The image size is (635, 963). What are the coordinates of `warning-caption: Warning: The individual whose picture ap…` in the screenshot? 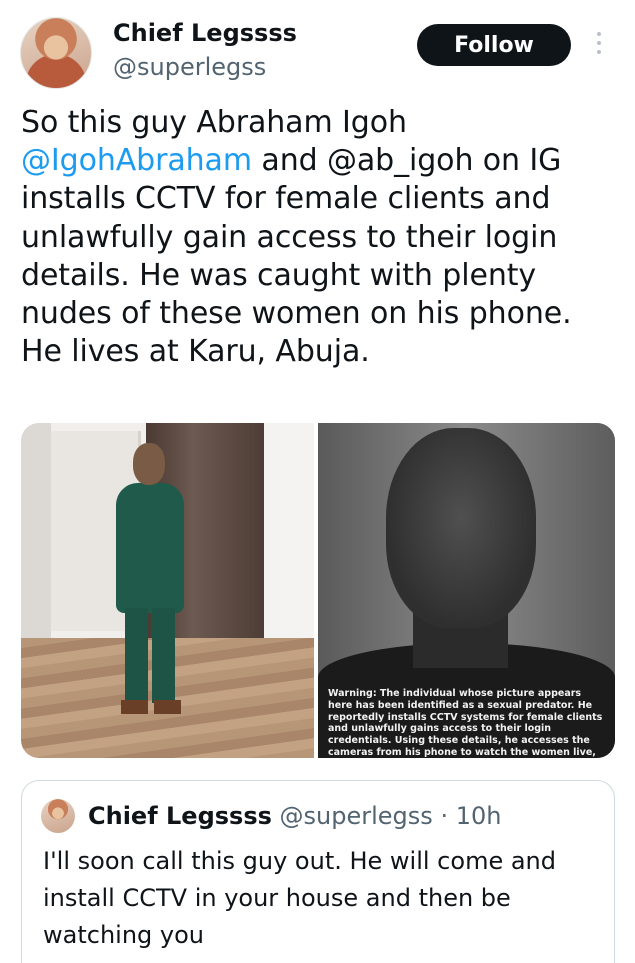 It's located at (465, 723).